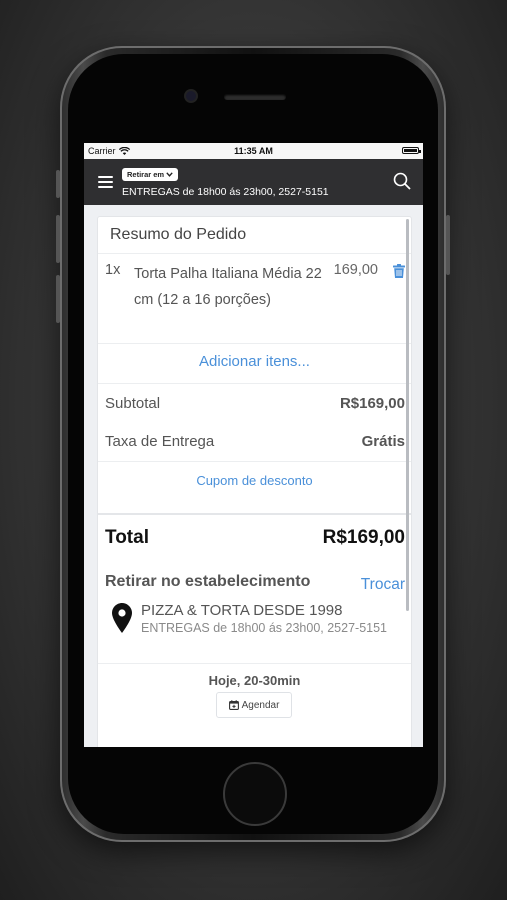  Describe the element at coordinates (254, 680) in the screenshot. I see `time-estimate: Hoje, 20-30min` at that location.